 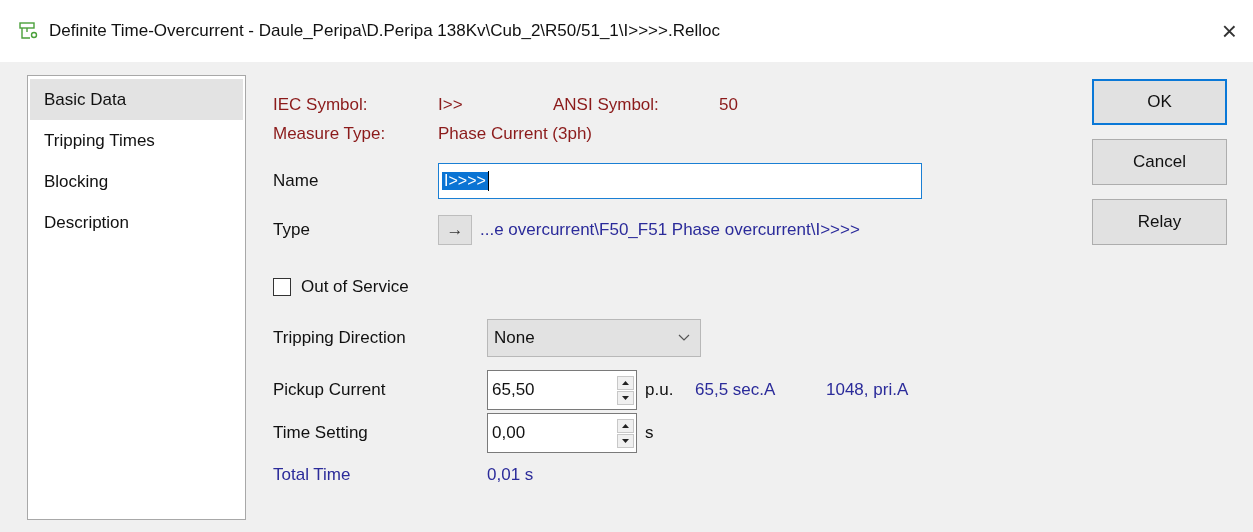 I want to click on time-unit-label: s, so click(x=650, y=433).